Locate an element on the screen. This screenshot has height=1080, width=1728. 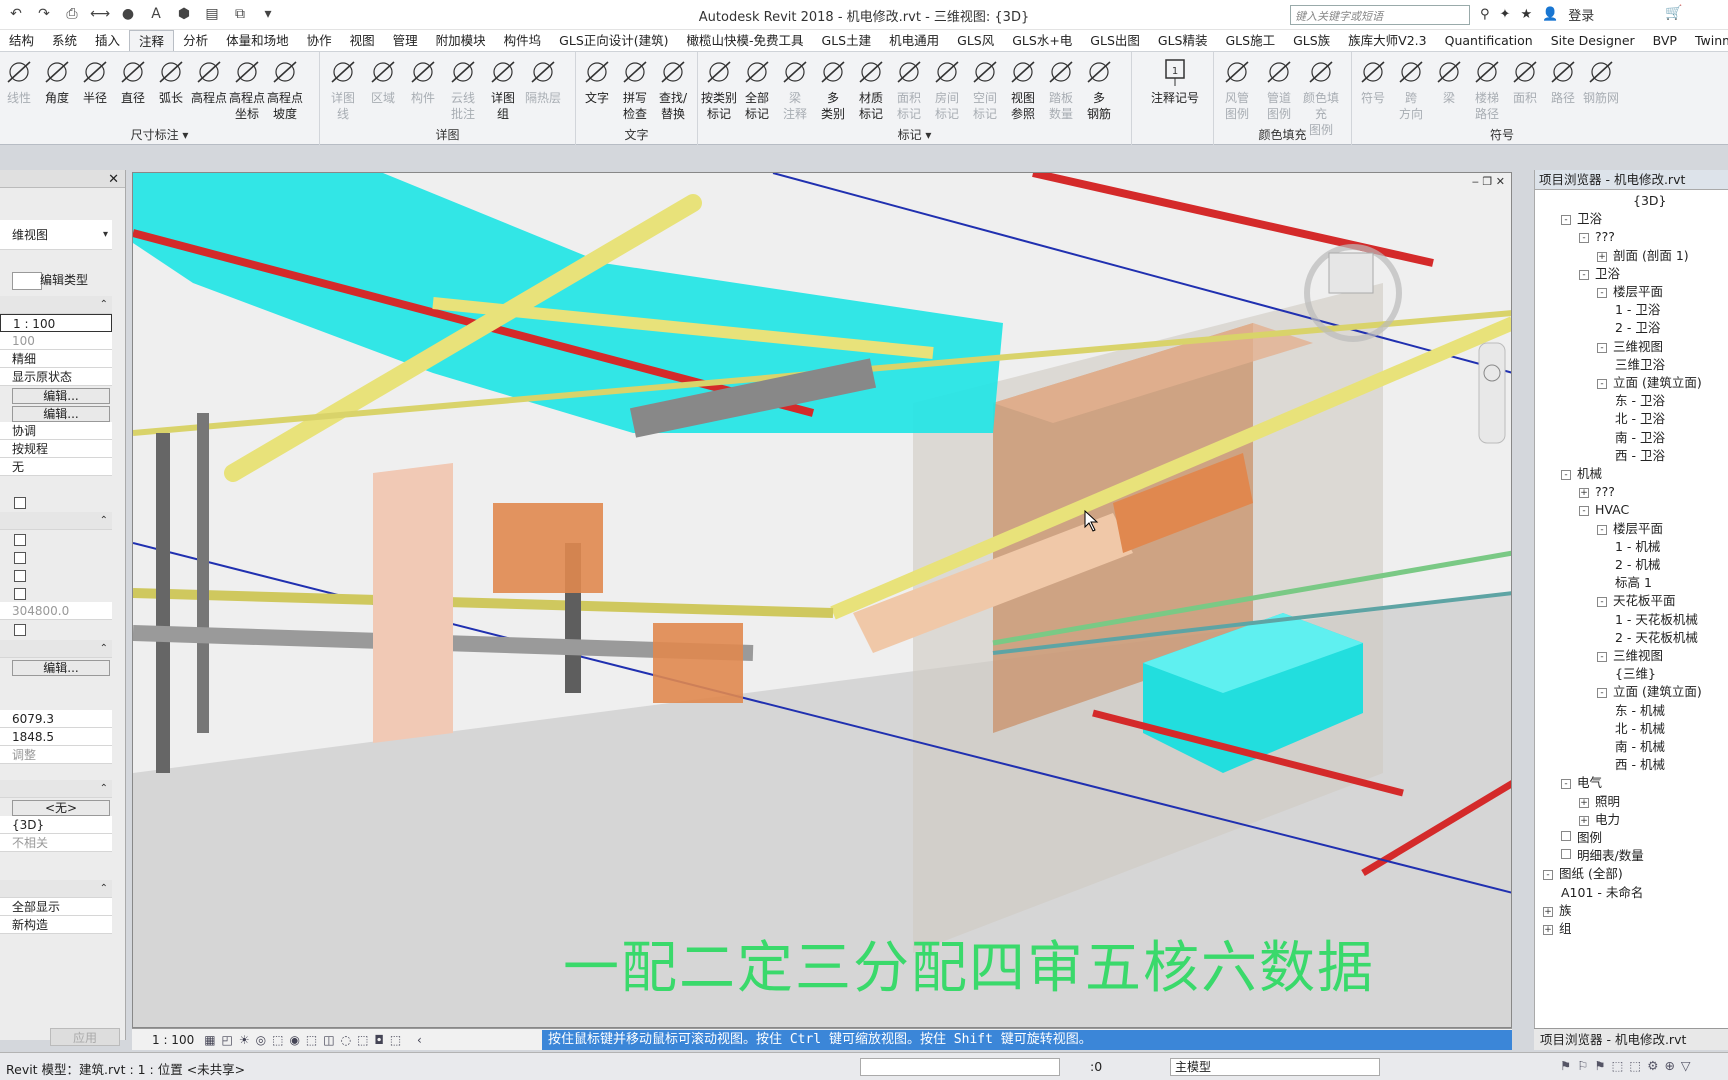
eye-elevation: 6079.3 is located at coordinates (56, 719).